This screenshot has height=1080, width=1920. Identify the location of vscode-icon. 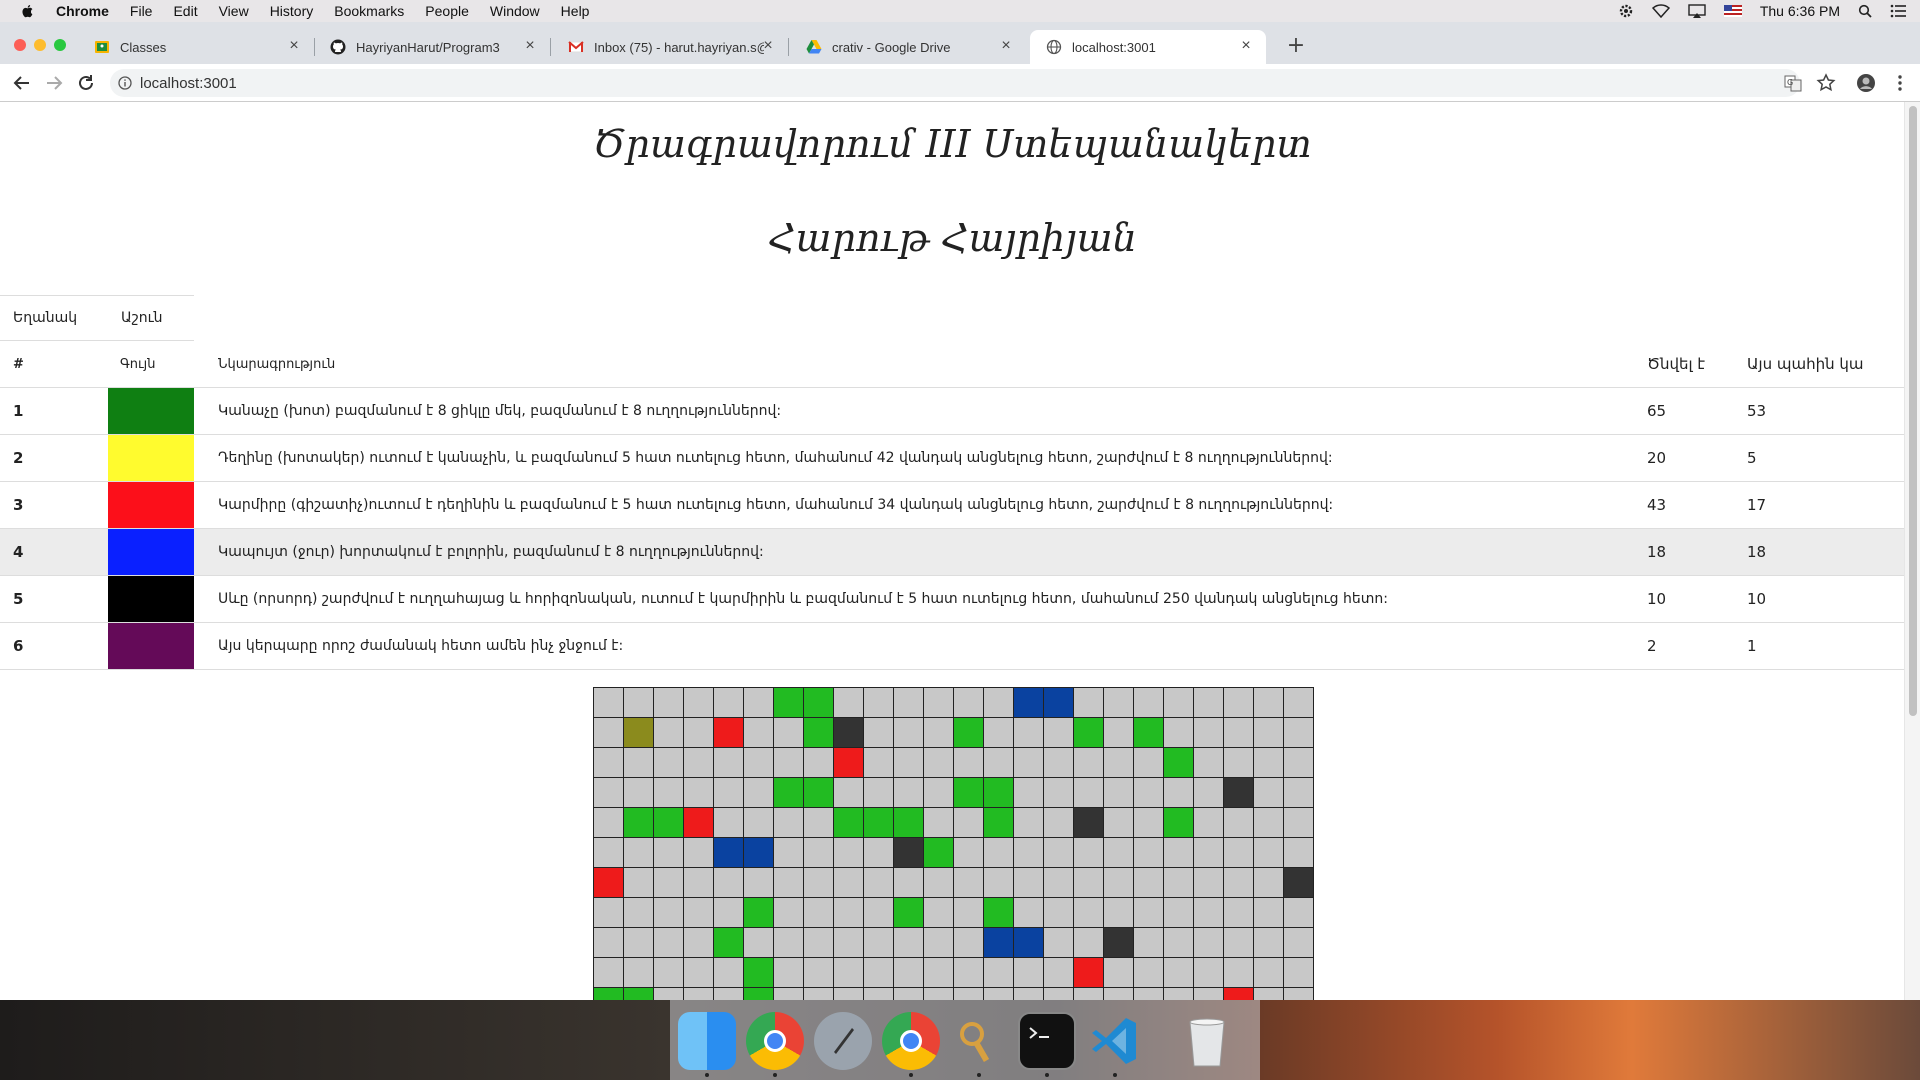
(1115, 1041).